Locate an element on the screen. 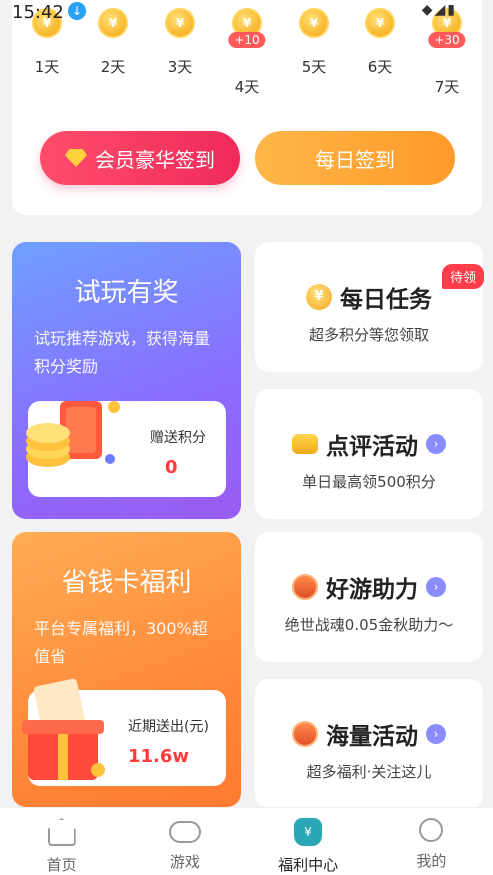 This screenshot has width=493, height=875. review-activity-card: 点评活动 › 单日最高领500积分 is located at coordinates (369, 454).